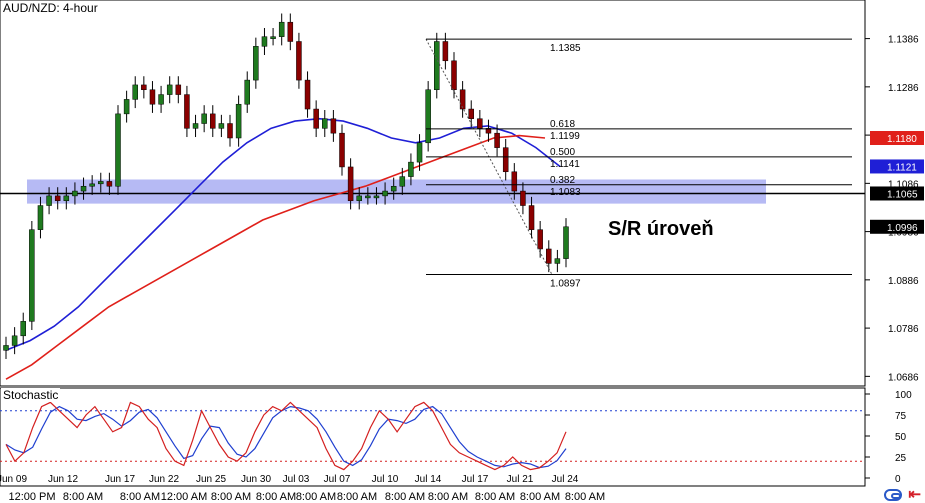  Describe the element at coordinates (903, 40) in the screenshot. I see `y-tick-label: 1.1386` at that location.